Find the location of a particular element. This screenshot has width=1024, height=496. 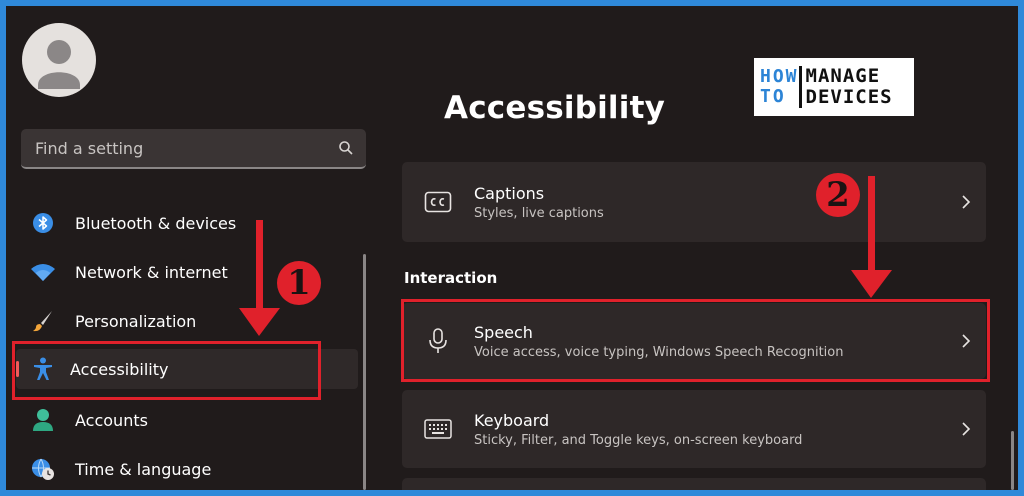

step-badge-1: 1 is located at coordinates (299, 283).